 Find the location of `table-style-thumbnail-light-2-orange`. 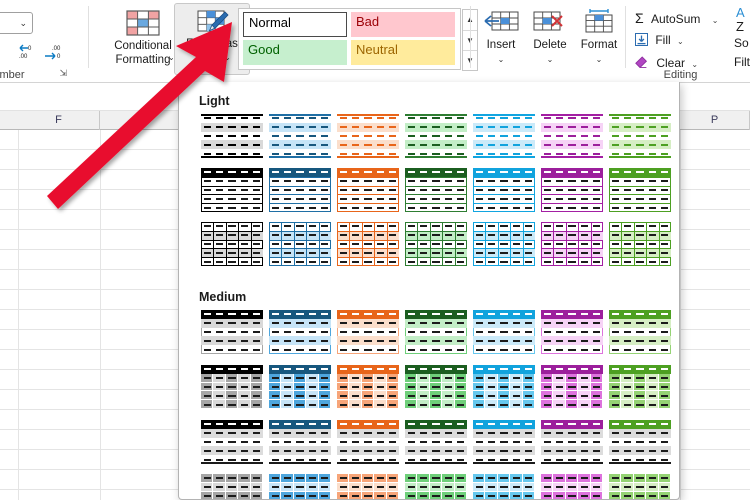

table-style-thumbnail-light-2-orange is located at coordinates (368, 190).